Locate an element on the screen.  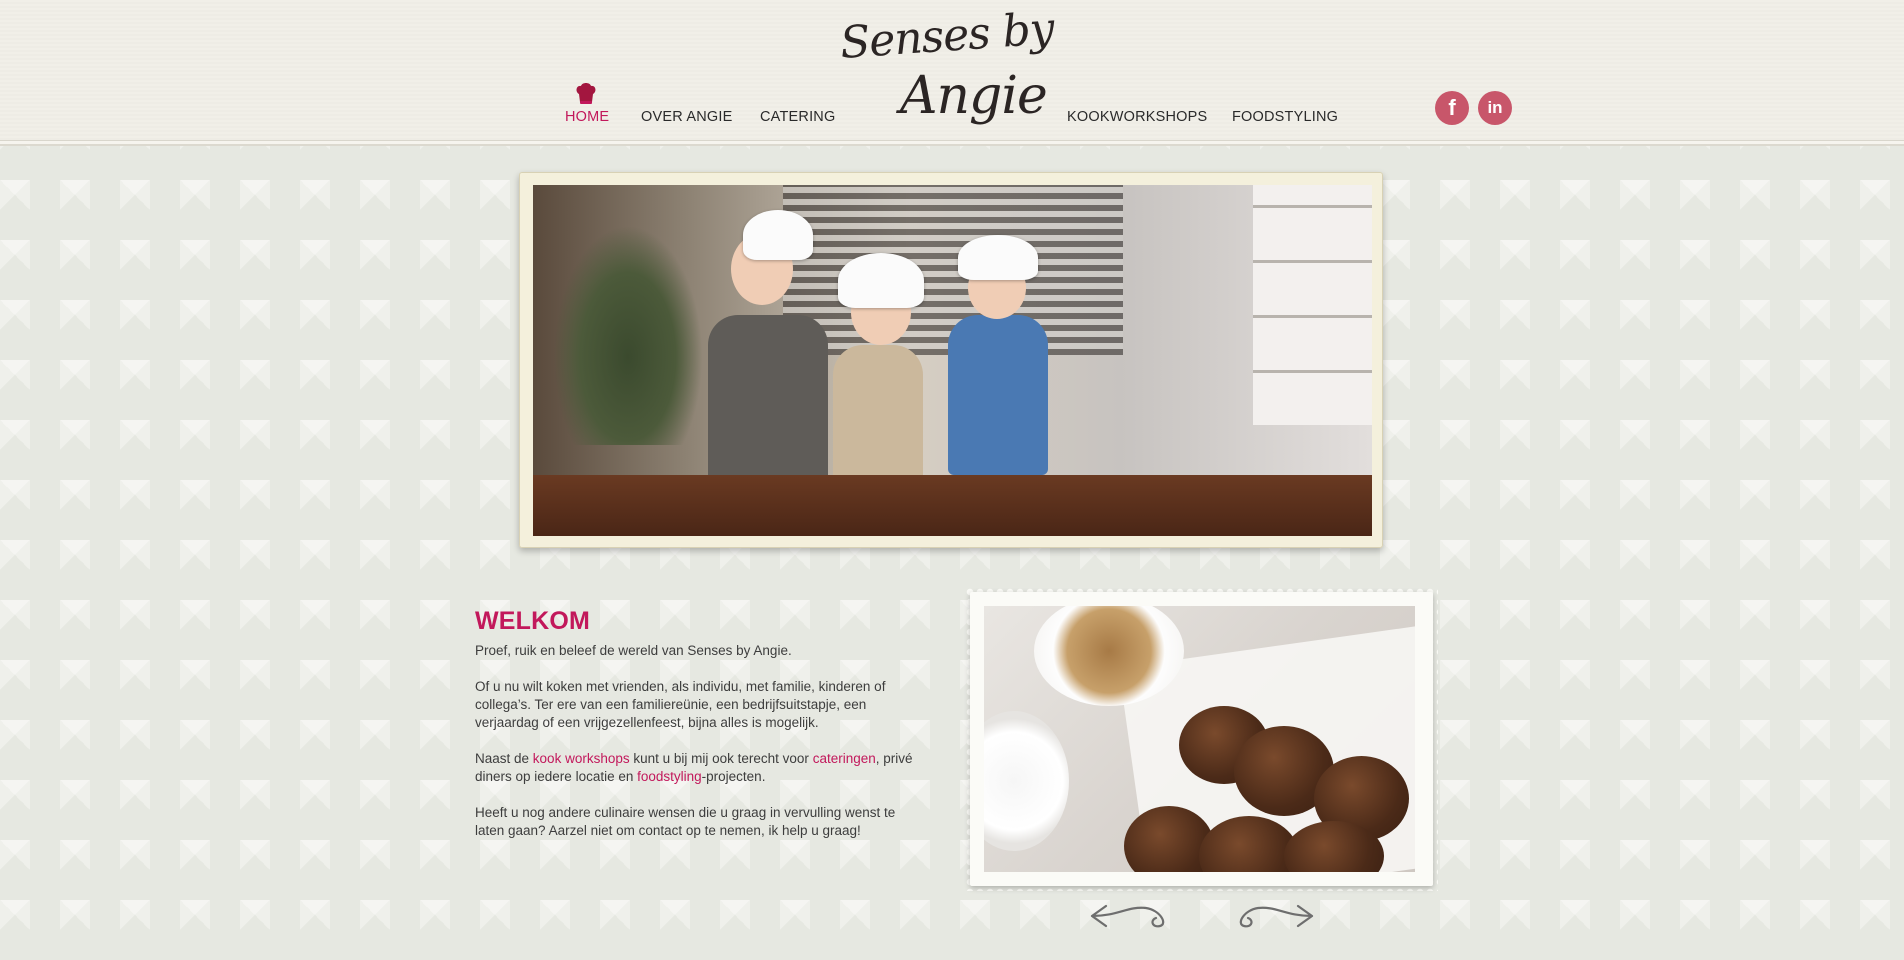
link-kook-workshops: kook workshops is located at coordinates (581, 758).